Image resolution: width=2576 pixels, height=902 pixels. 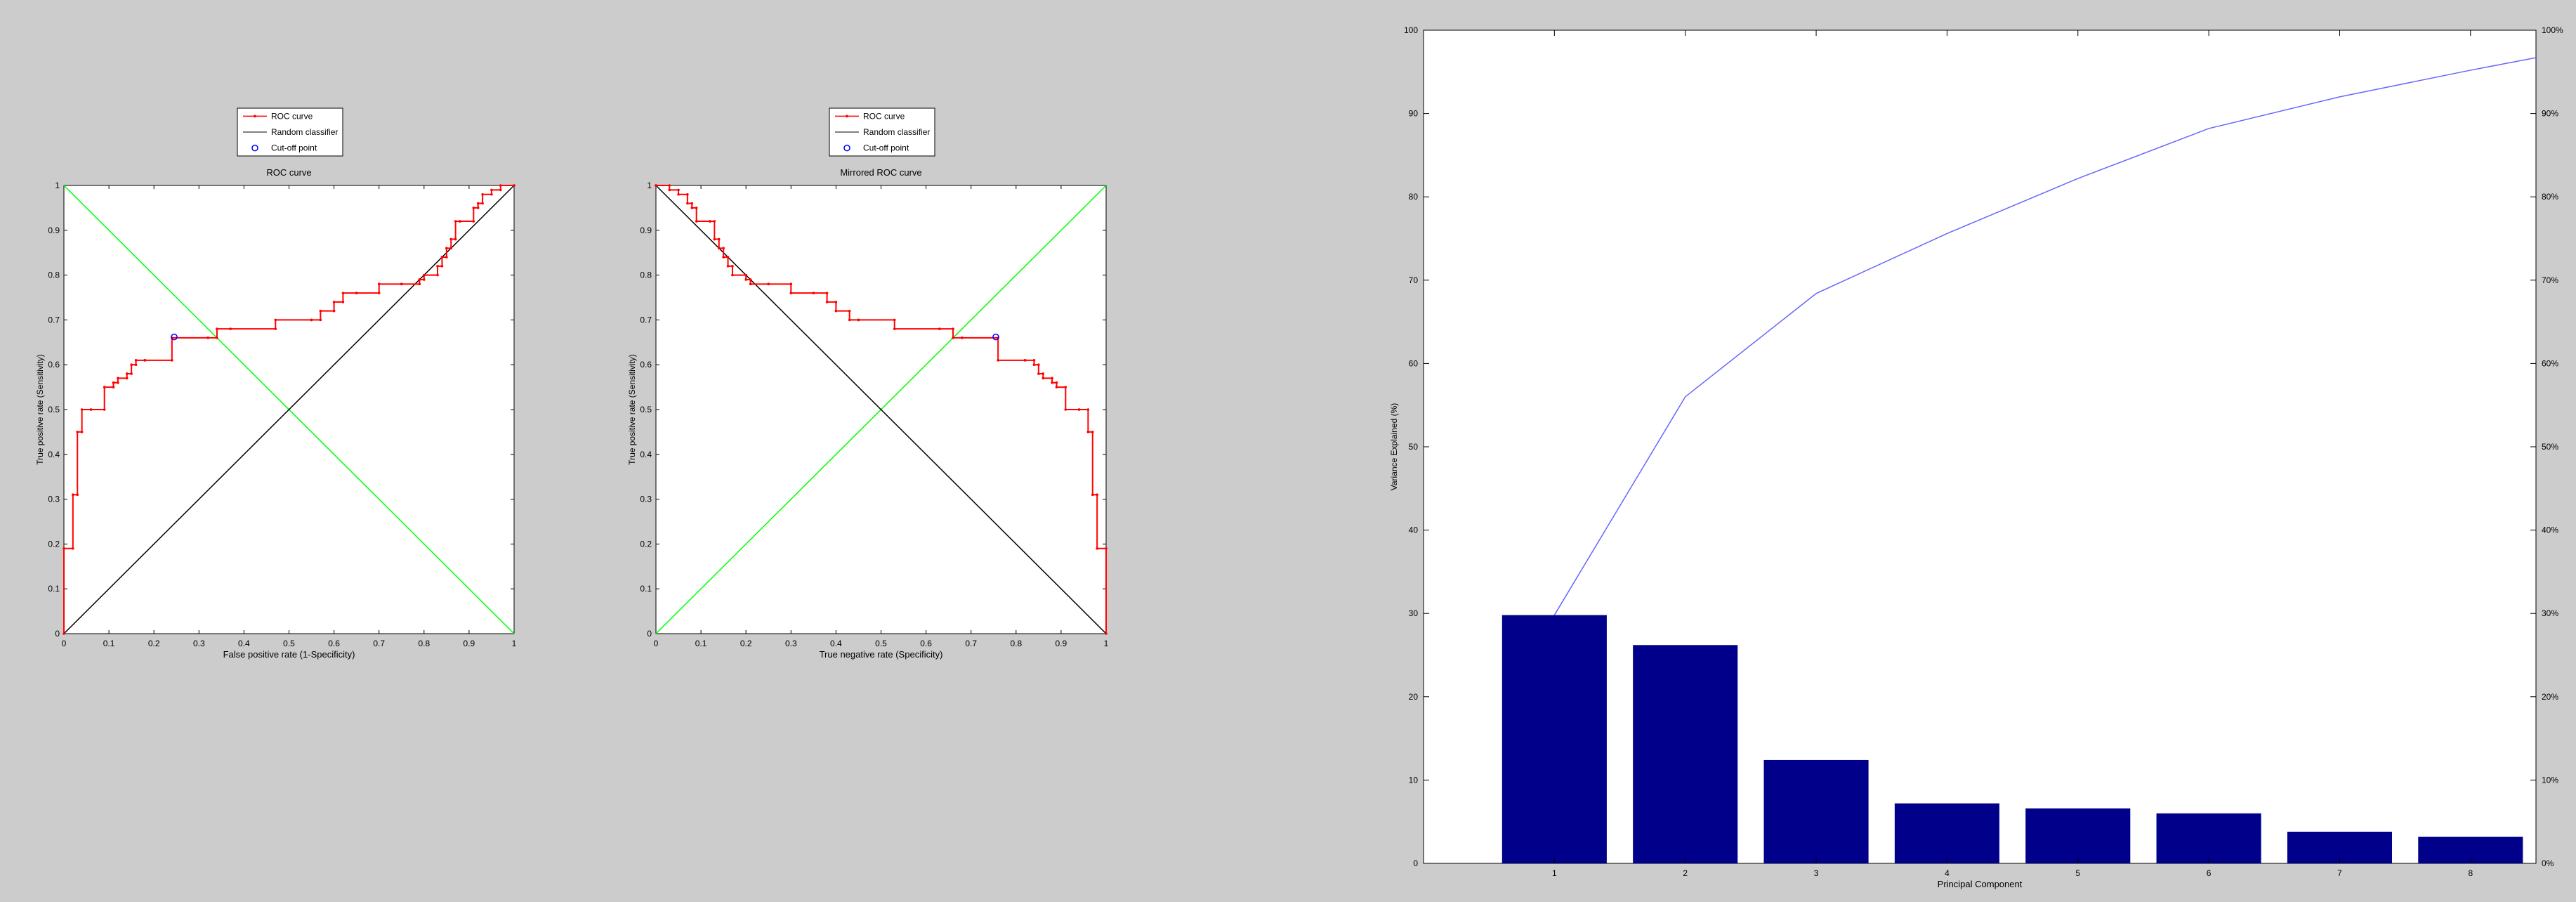 What do you see at coordinates (2077, 873) in the screenshot?
I see `x-tick-label: 5` at bounding box center [2077, 873].